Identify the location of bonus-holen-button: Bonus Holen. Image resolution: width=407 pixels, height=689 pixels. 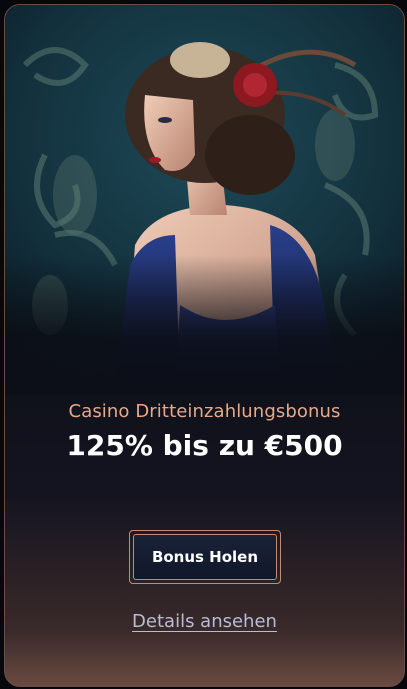
(205, 557).